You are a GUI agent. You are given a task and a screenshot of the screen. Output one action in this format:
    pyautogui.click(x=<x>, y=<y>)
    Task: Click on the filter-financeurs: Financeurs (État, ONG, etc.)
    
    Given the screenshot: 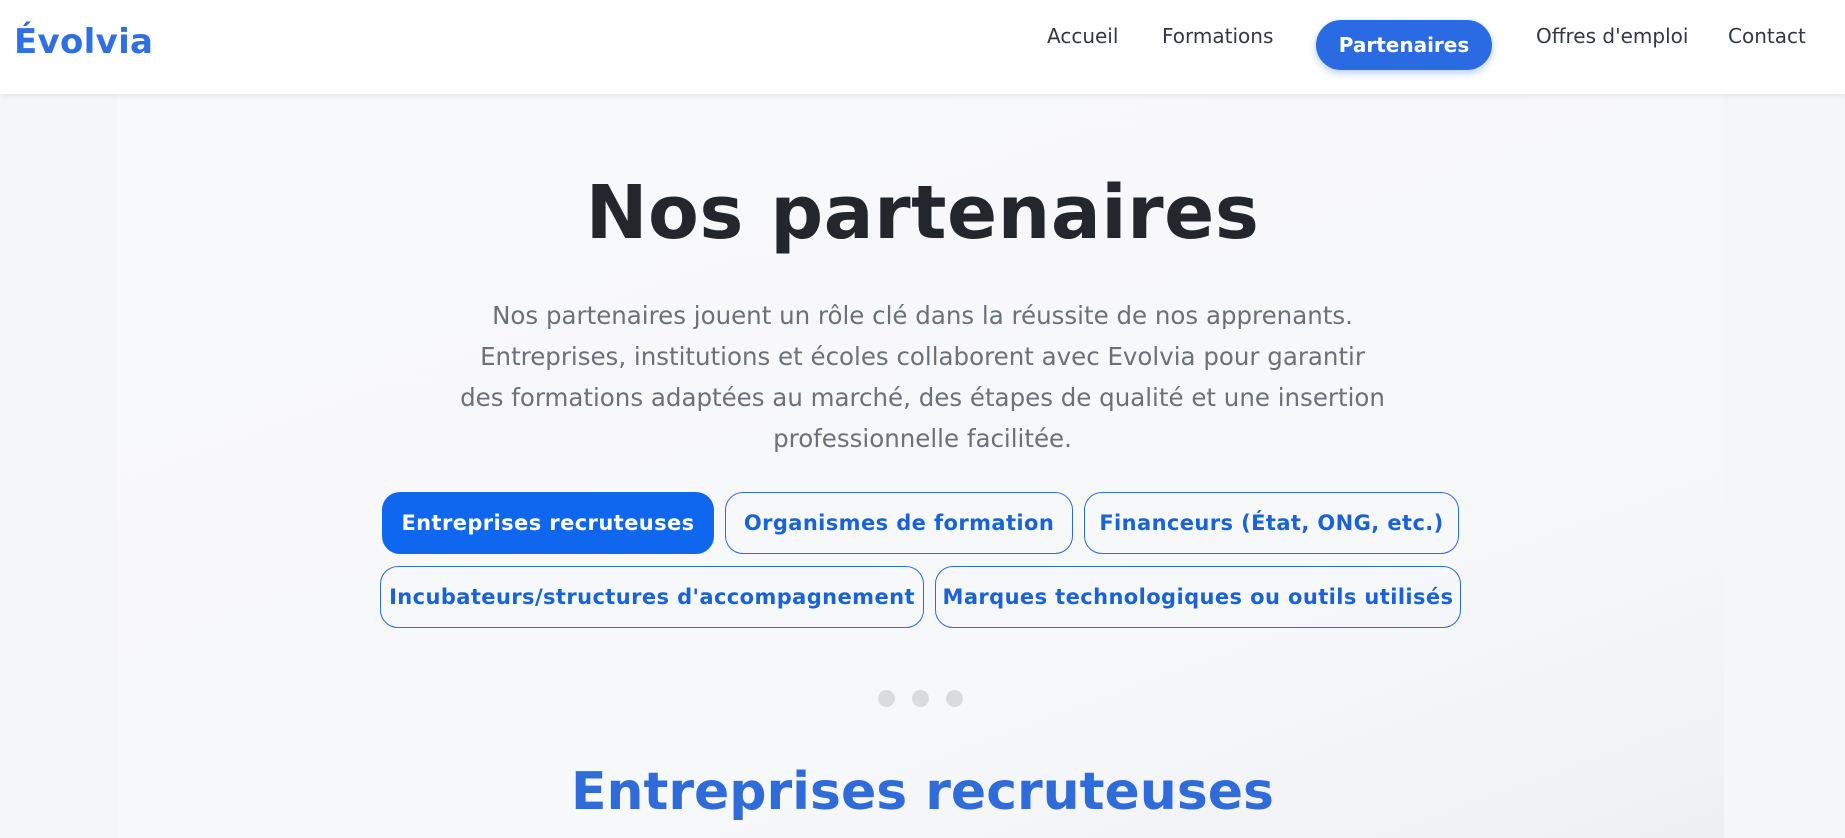 What is the action you would take?
    pyautogui.click(x=1271, y=523)
    